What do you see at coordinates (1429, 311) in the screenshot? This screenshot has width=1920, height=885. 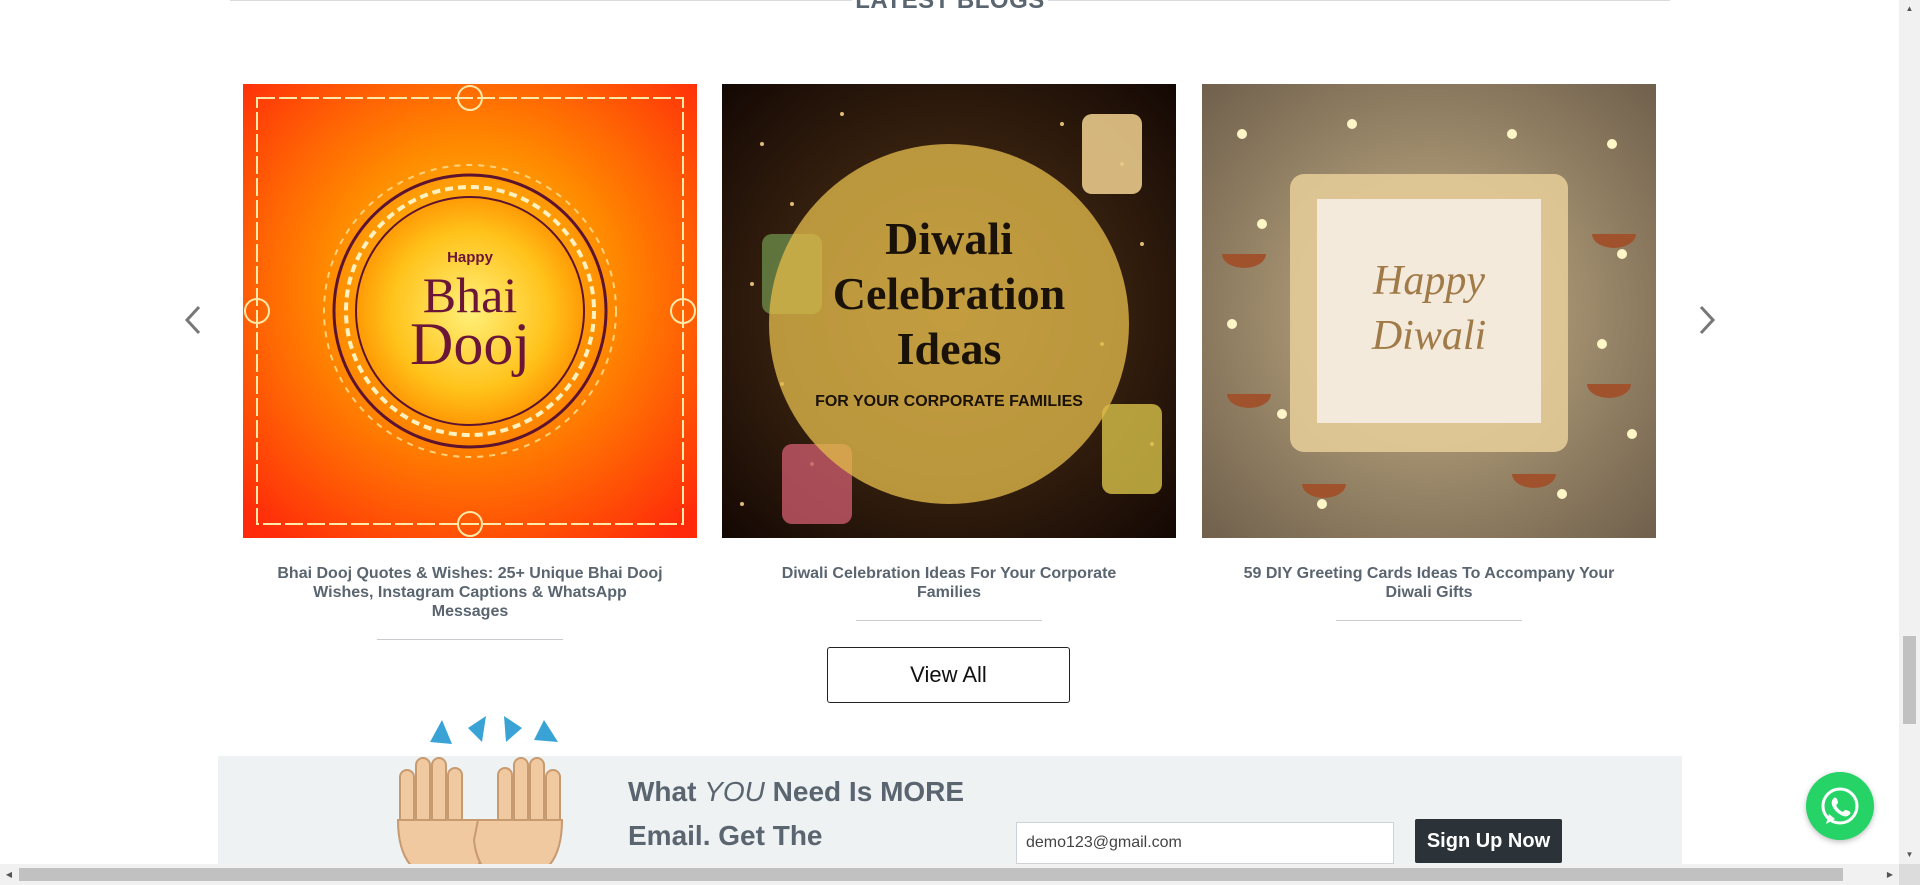 I see `blog-thumbnail: Happy Diwali` at bounding box center [1429, 311].